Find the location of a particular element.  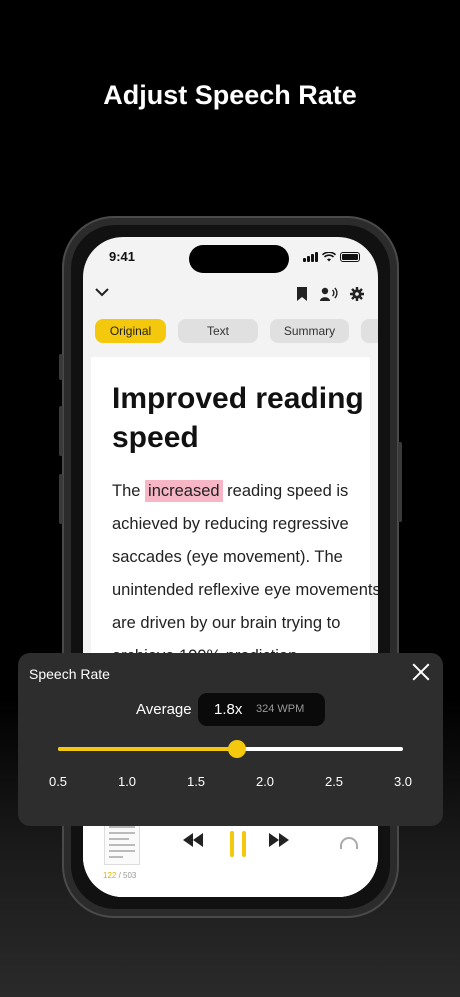

slider-knob is located at coordinates (237, 749).